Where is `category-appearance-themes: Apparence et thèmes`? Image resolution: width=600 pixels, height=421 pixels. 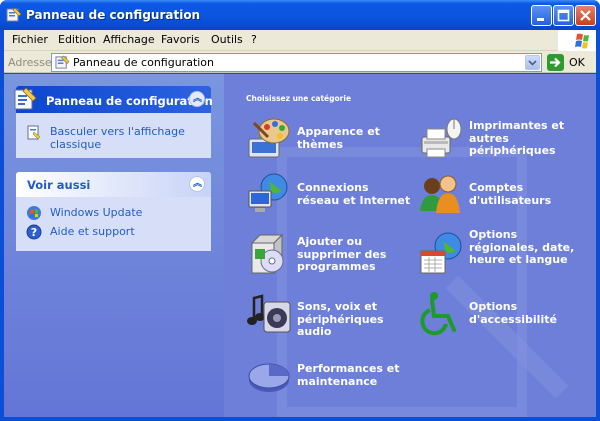
category-appearance-themes: Apparence et thèmes is located at coordinates (321, 138).